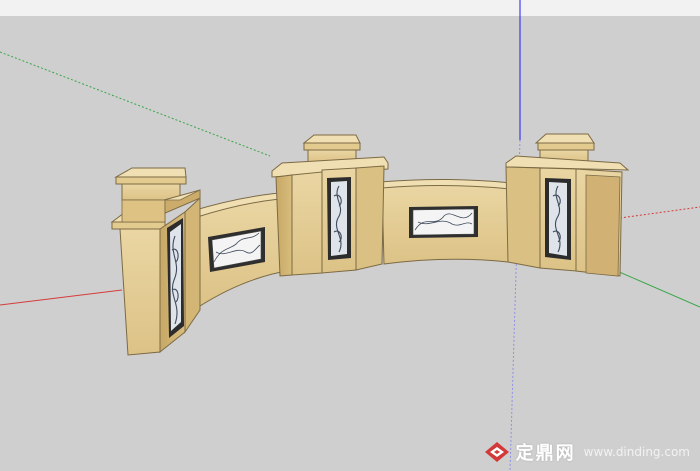 The image size is (700, 471). I want to click on door-grille-center-left, so click(339, 218).